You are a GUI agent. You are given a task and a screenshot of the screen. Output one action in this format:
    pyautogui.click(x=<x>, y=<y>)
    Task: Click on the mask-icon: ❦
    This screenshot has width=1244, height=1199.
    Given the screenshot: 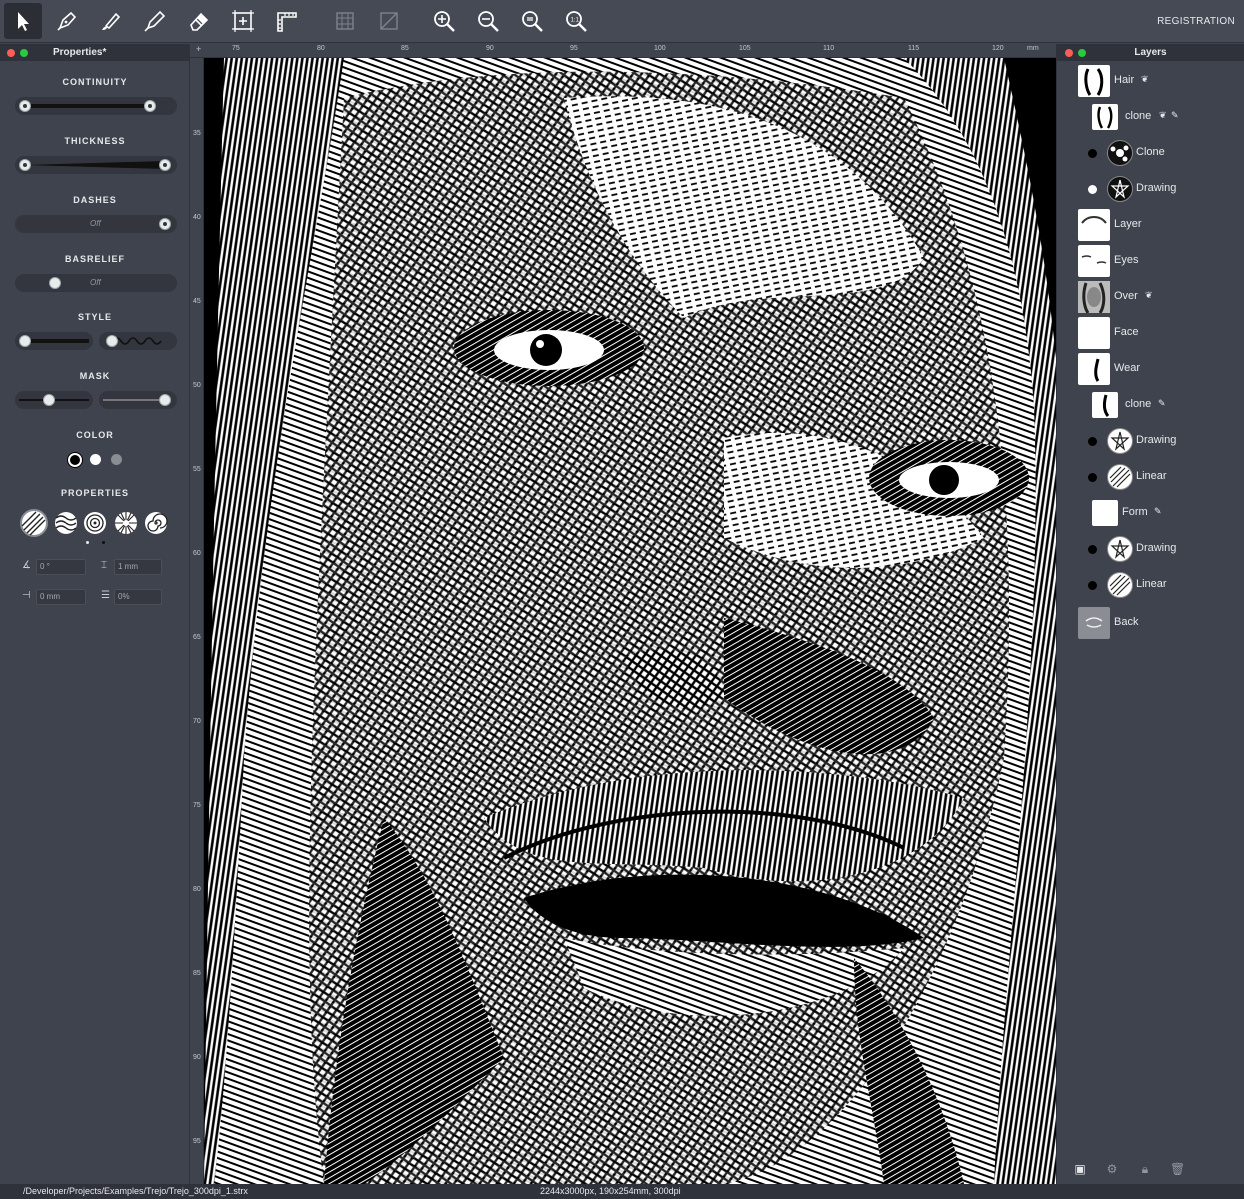 What is the action you would take?
    pyautogui.click(x=1149, y=295)
    